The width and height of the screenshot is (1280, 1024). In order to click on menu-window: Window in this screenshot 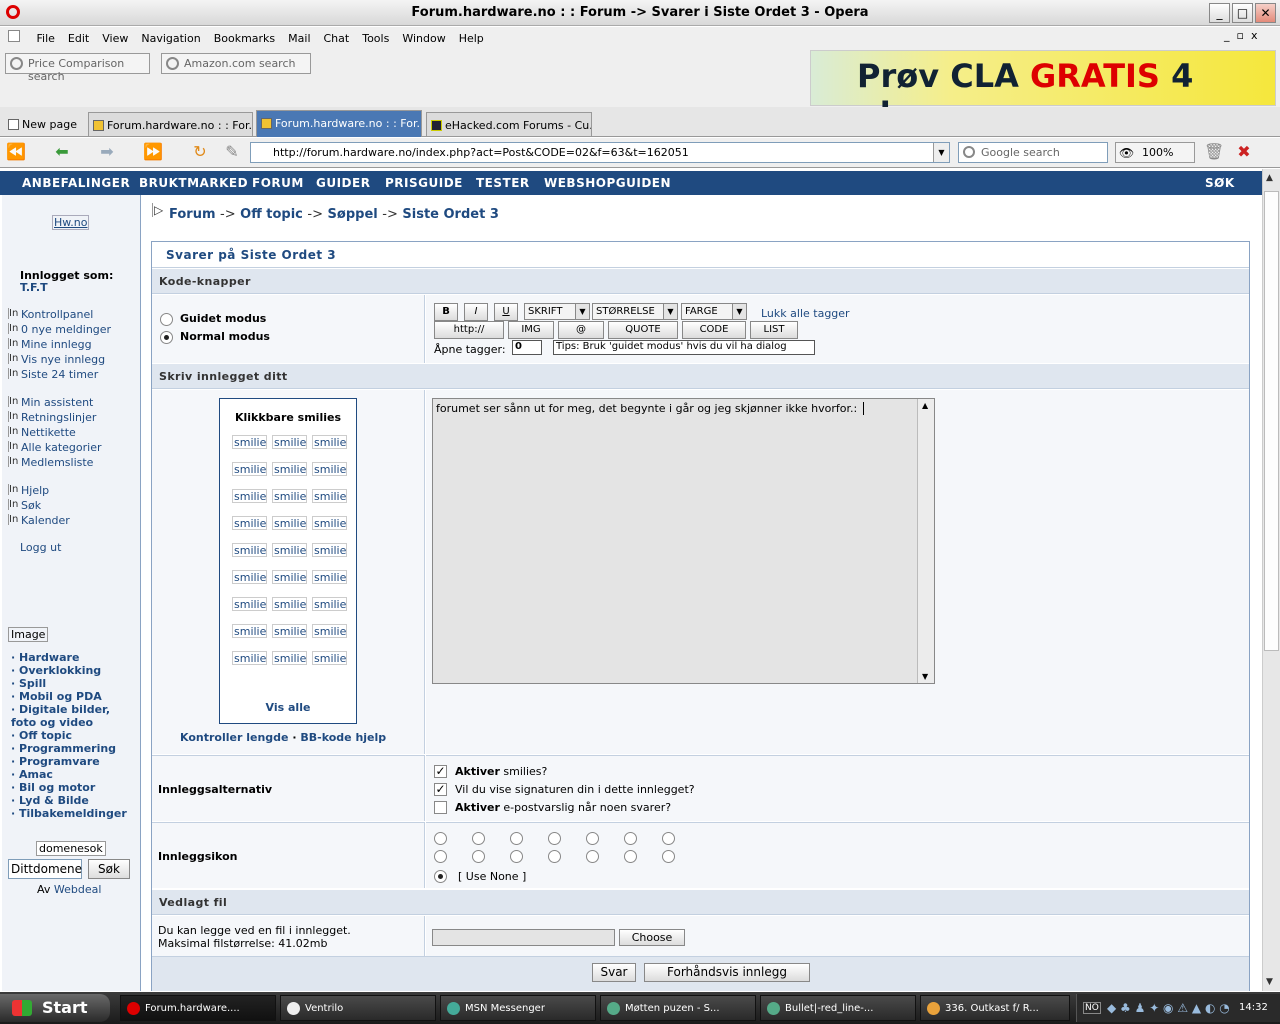, I will do `click(423, 38)`.